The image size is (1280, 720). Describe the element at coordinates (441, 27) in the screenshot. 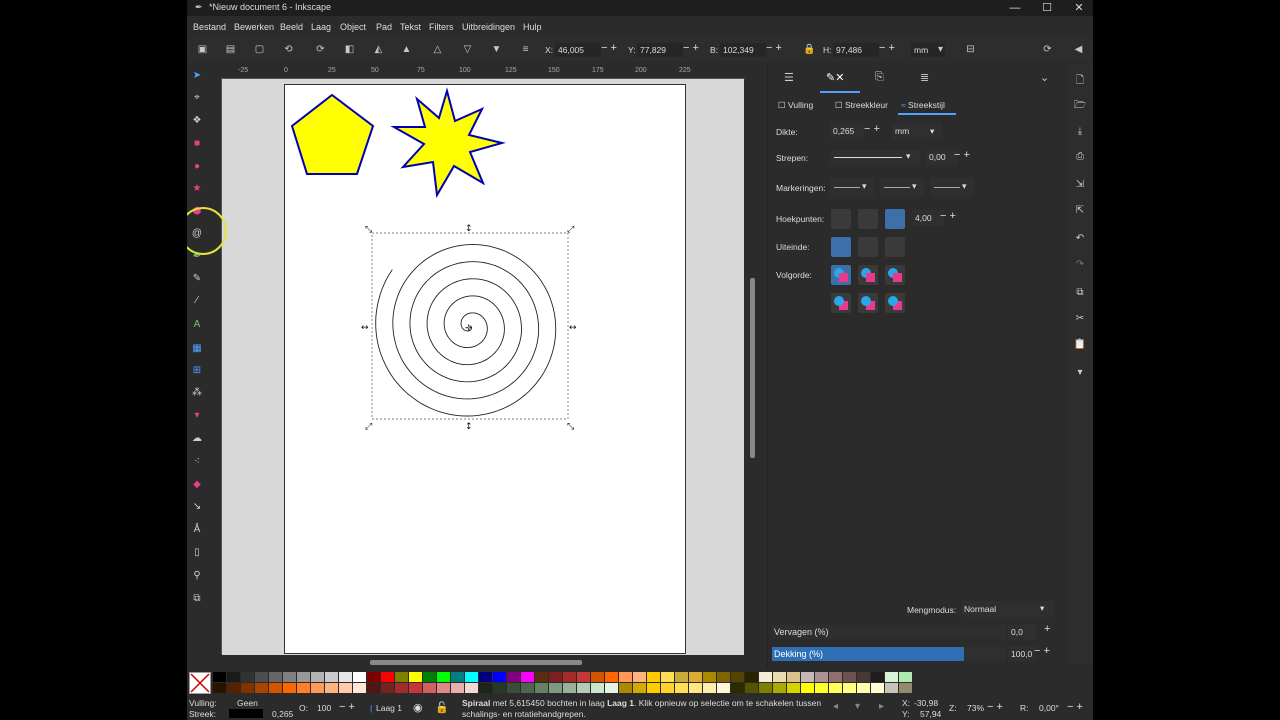

I see `menu-filters: Filters` at that location.